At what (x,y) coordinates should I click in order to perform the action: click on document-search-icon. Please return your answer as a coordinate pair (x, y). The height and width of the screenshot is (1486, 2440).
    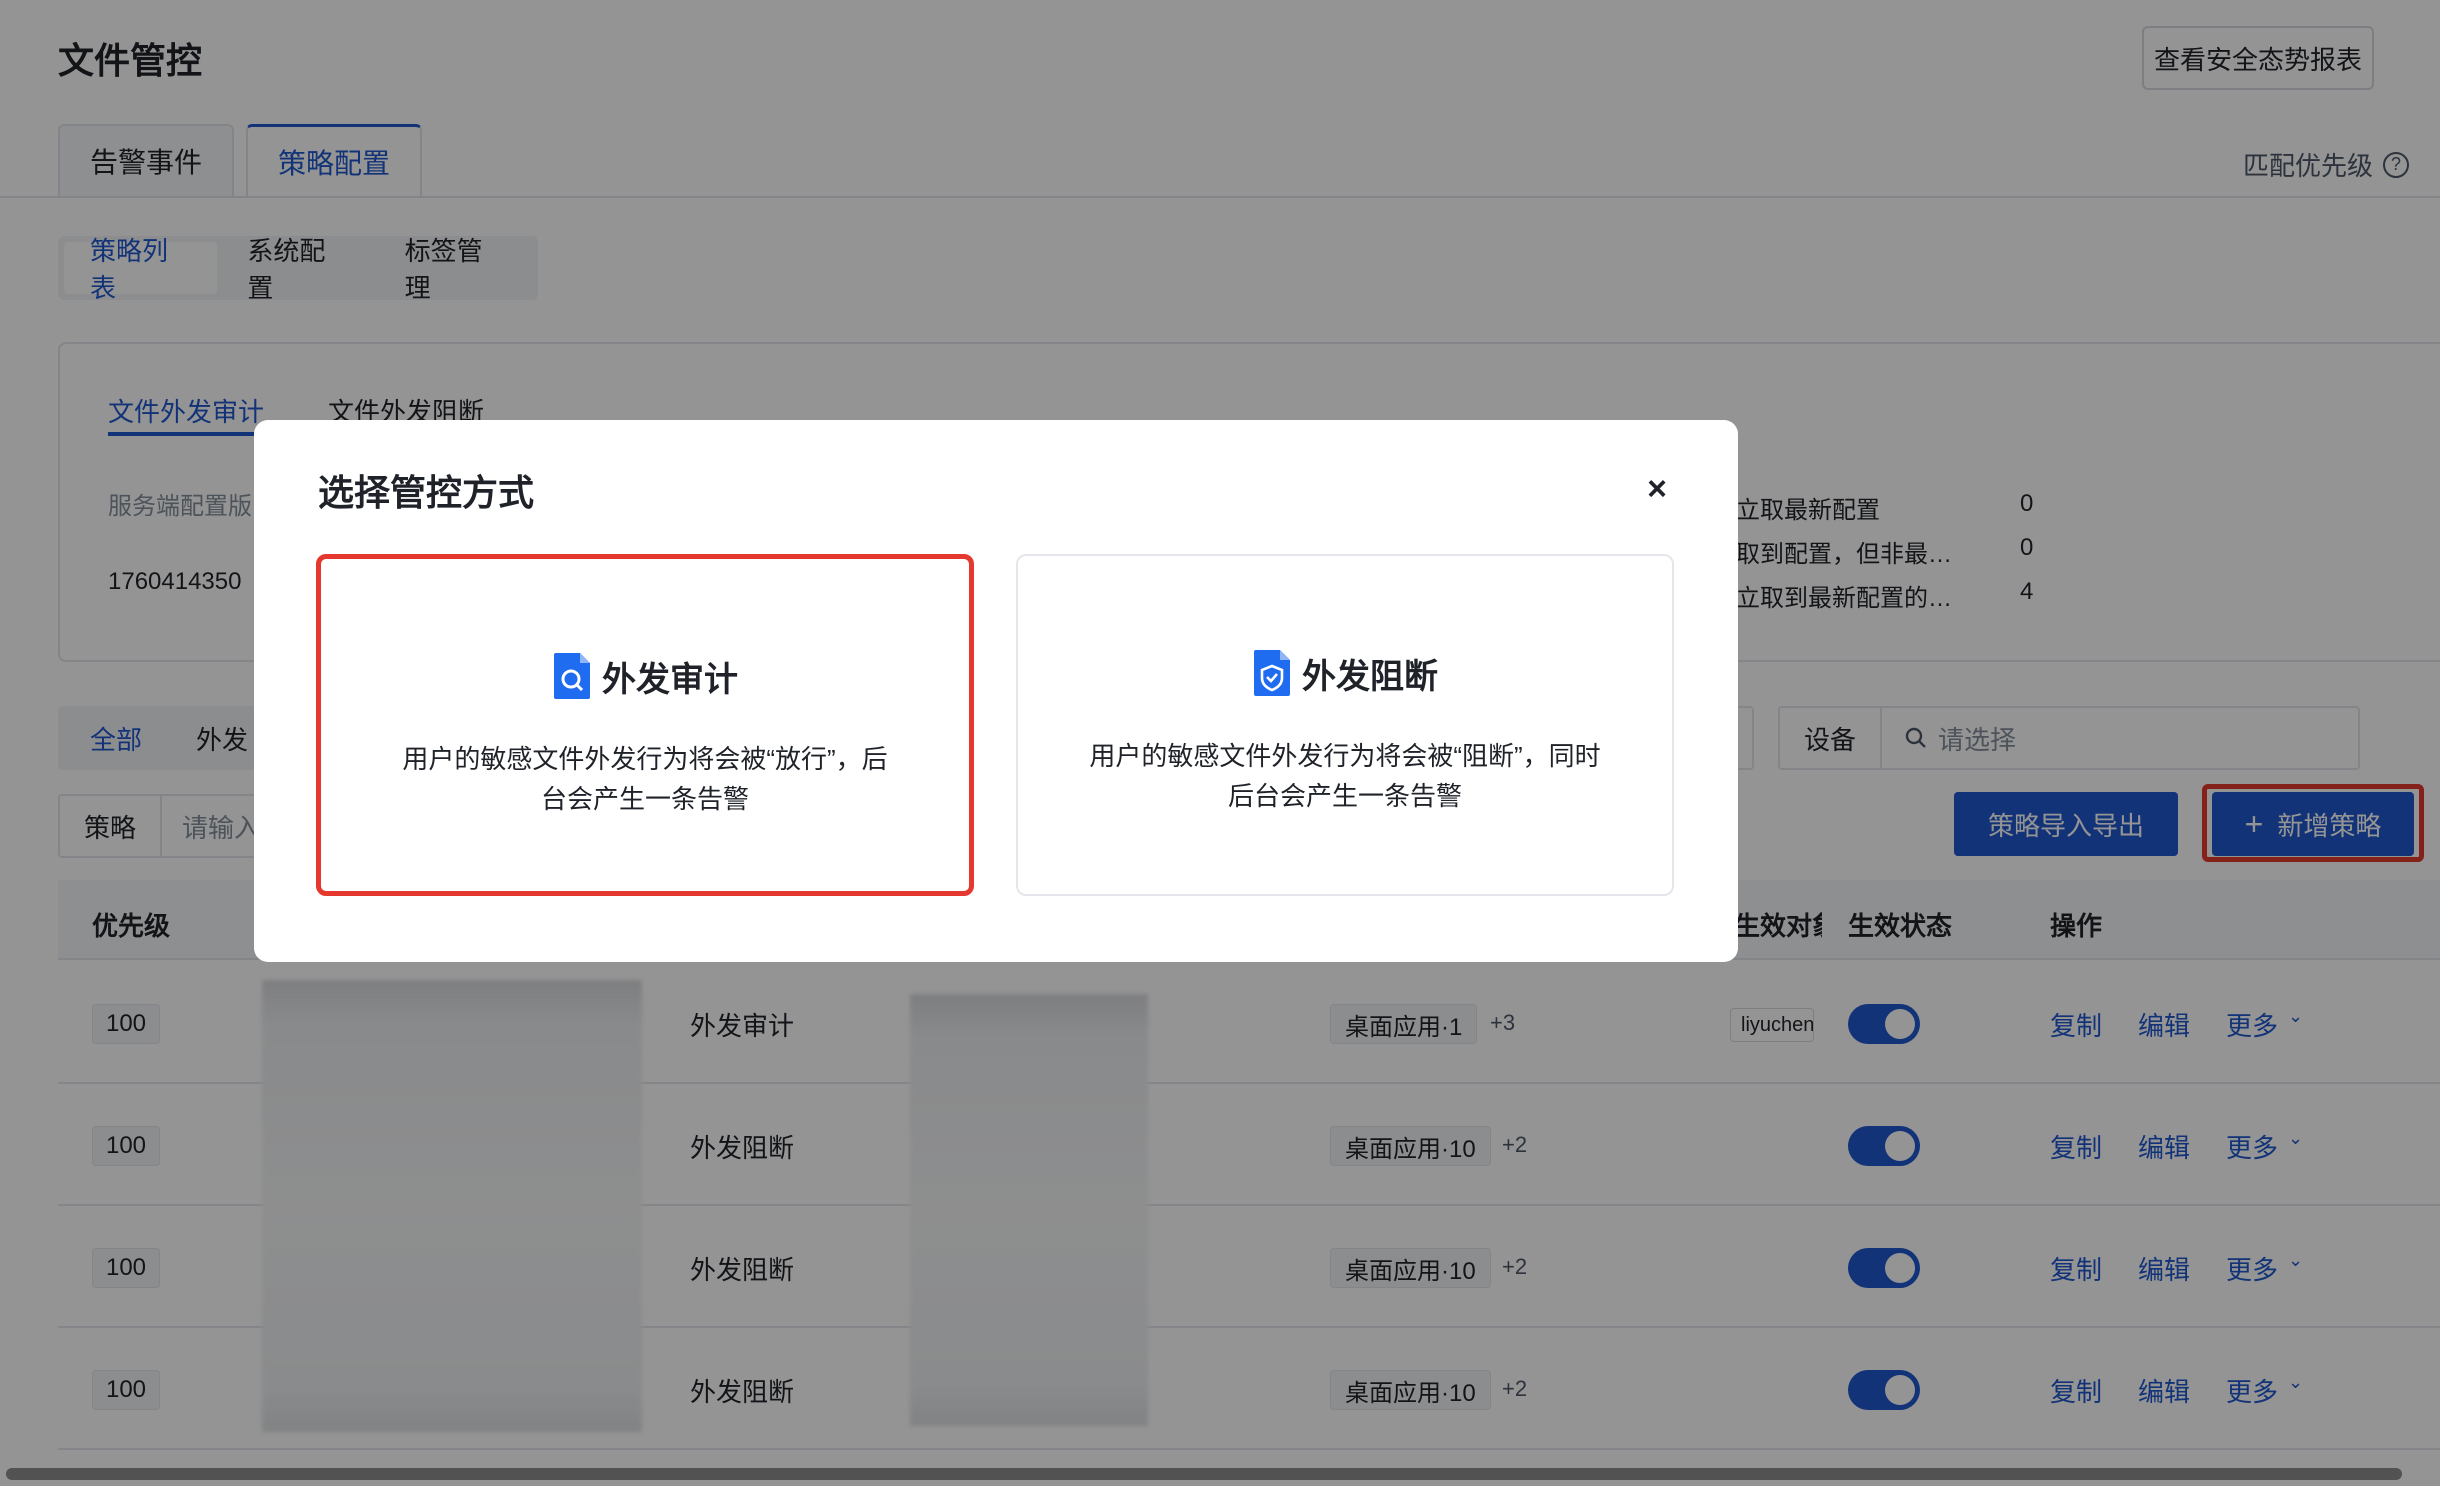
    Looking at the image, I should click on (572, 676).